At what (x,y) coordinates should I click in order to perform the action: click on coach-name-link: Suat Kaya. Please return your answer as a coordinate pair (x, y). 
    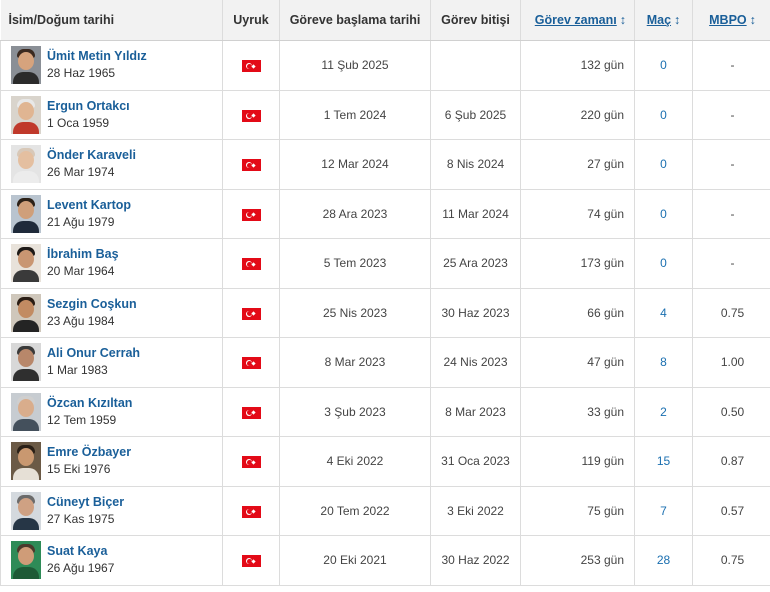
    Looking at the image, I should click on (80, 551).